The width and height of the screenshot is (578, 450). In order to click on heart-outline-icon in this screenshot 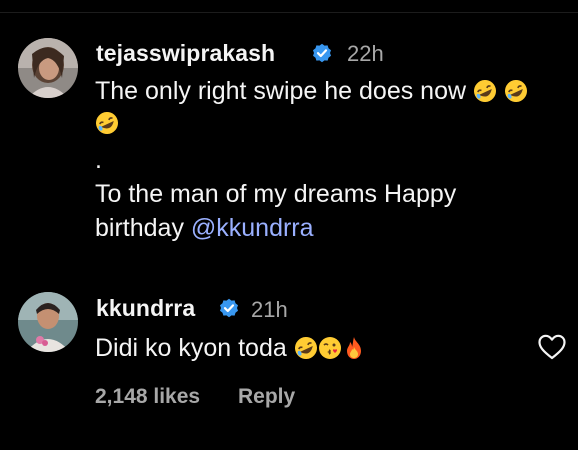, I will do `click(552, 347)`.